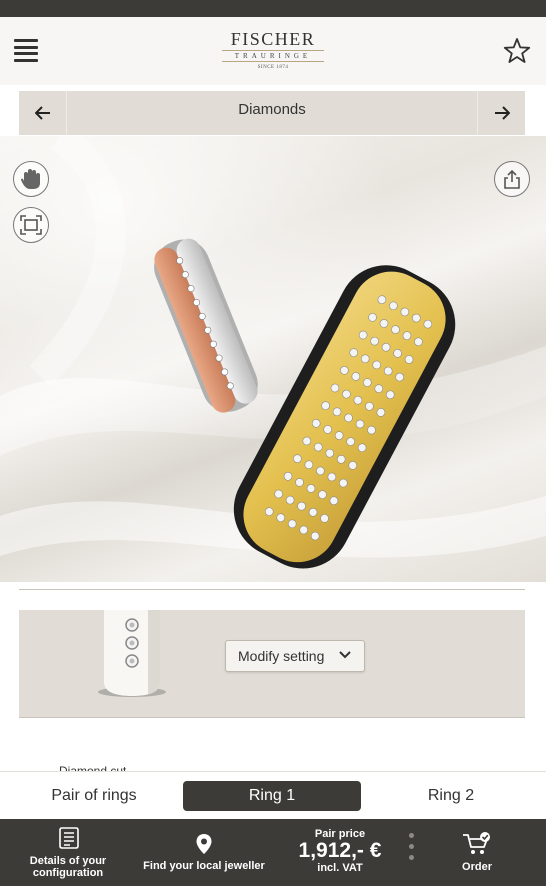 The height and width of the screenshot is (886, 546). Describe the element at coordinates (517, 51) in the screenshot. I see `star-outline-icon` at that location.